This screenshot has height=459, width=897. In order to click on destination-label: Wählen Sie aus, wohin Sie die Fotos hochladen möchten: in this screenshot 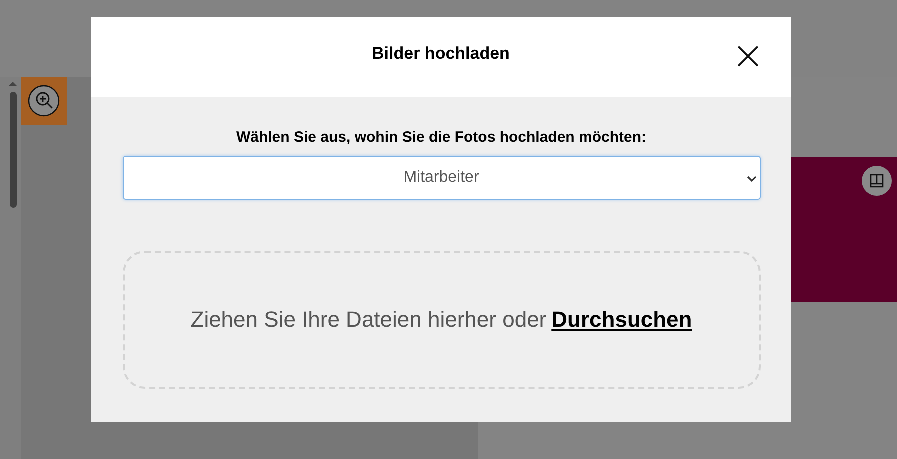, I will do `click(441, 137)`.